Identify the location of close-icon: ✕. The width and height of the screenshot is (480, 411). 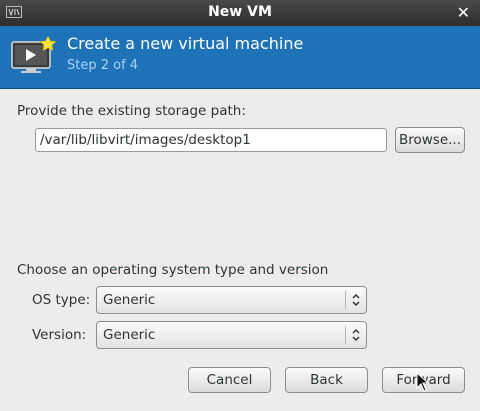
(463, 12).